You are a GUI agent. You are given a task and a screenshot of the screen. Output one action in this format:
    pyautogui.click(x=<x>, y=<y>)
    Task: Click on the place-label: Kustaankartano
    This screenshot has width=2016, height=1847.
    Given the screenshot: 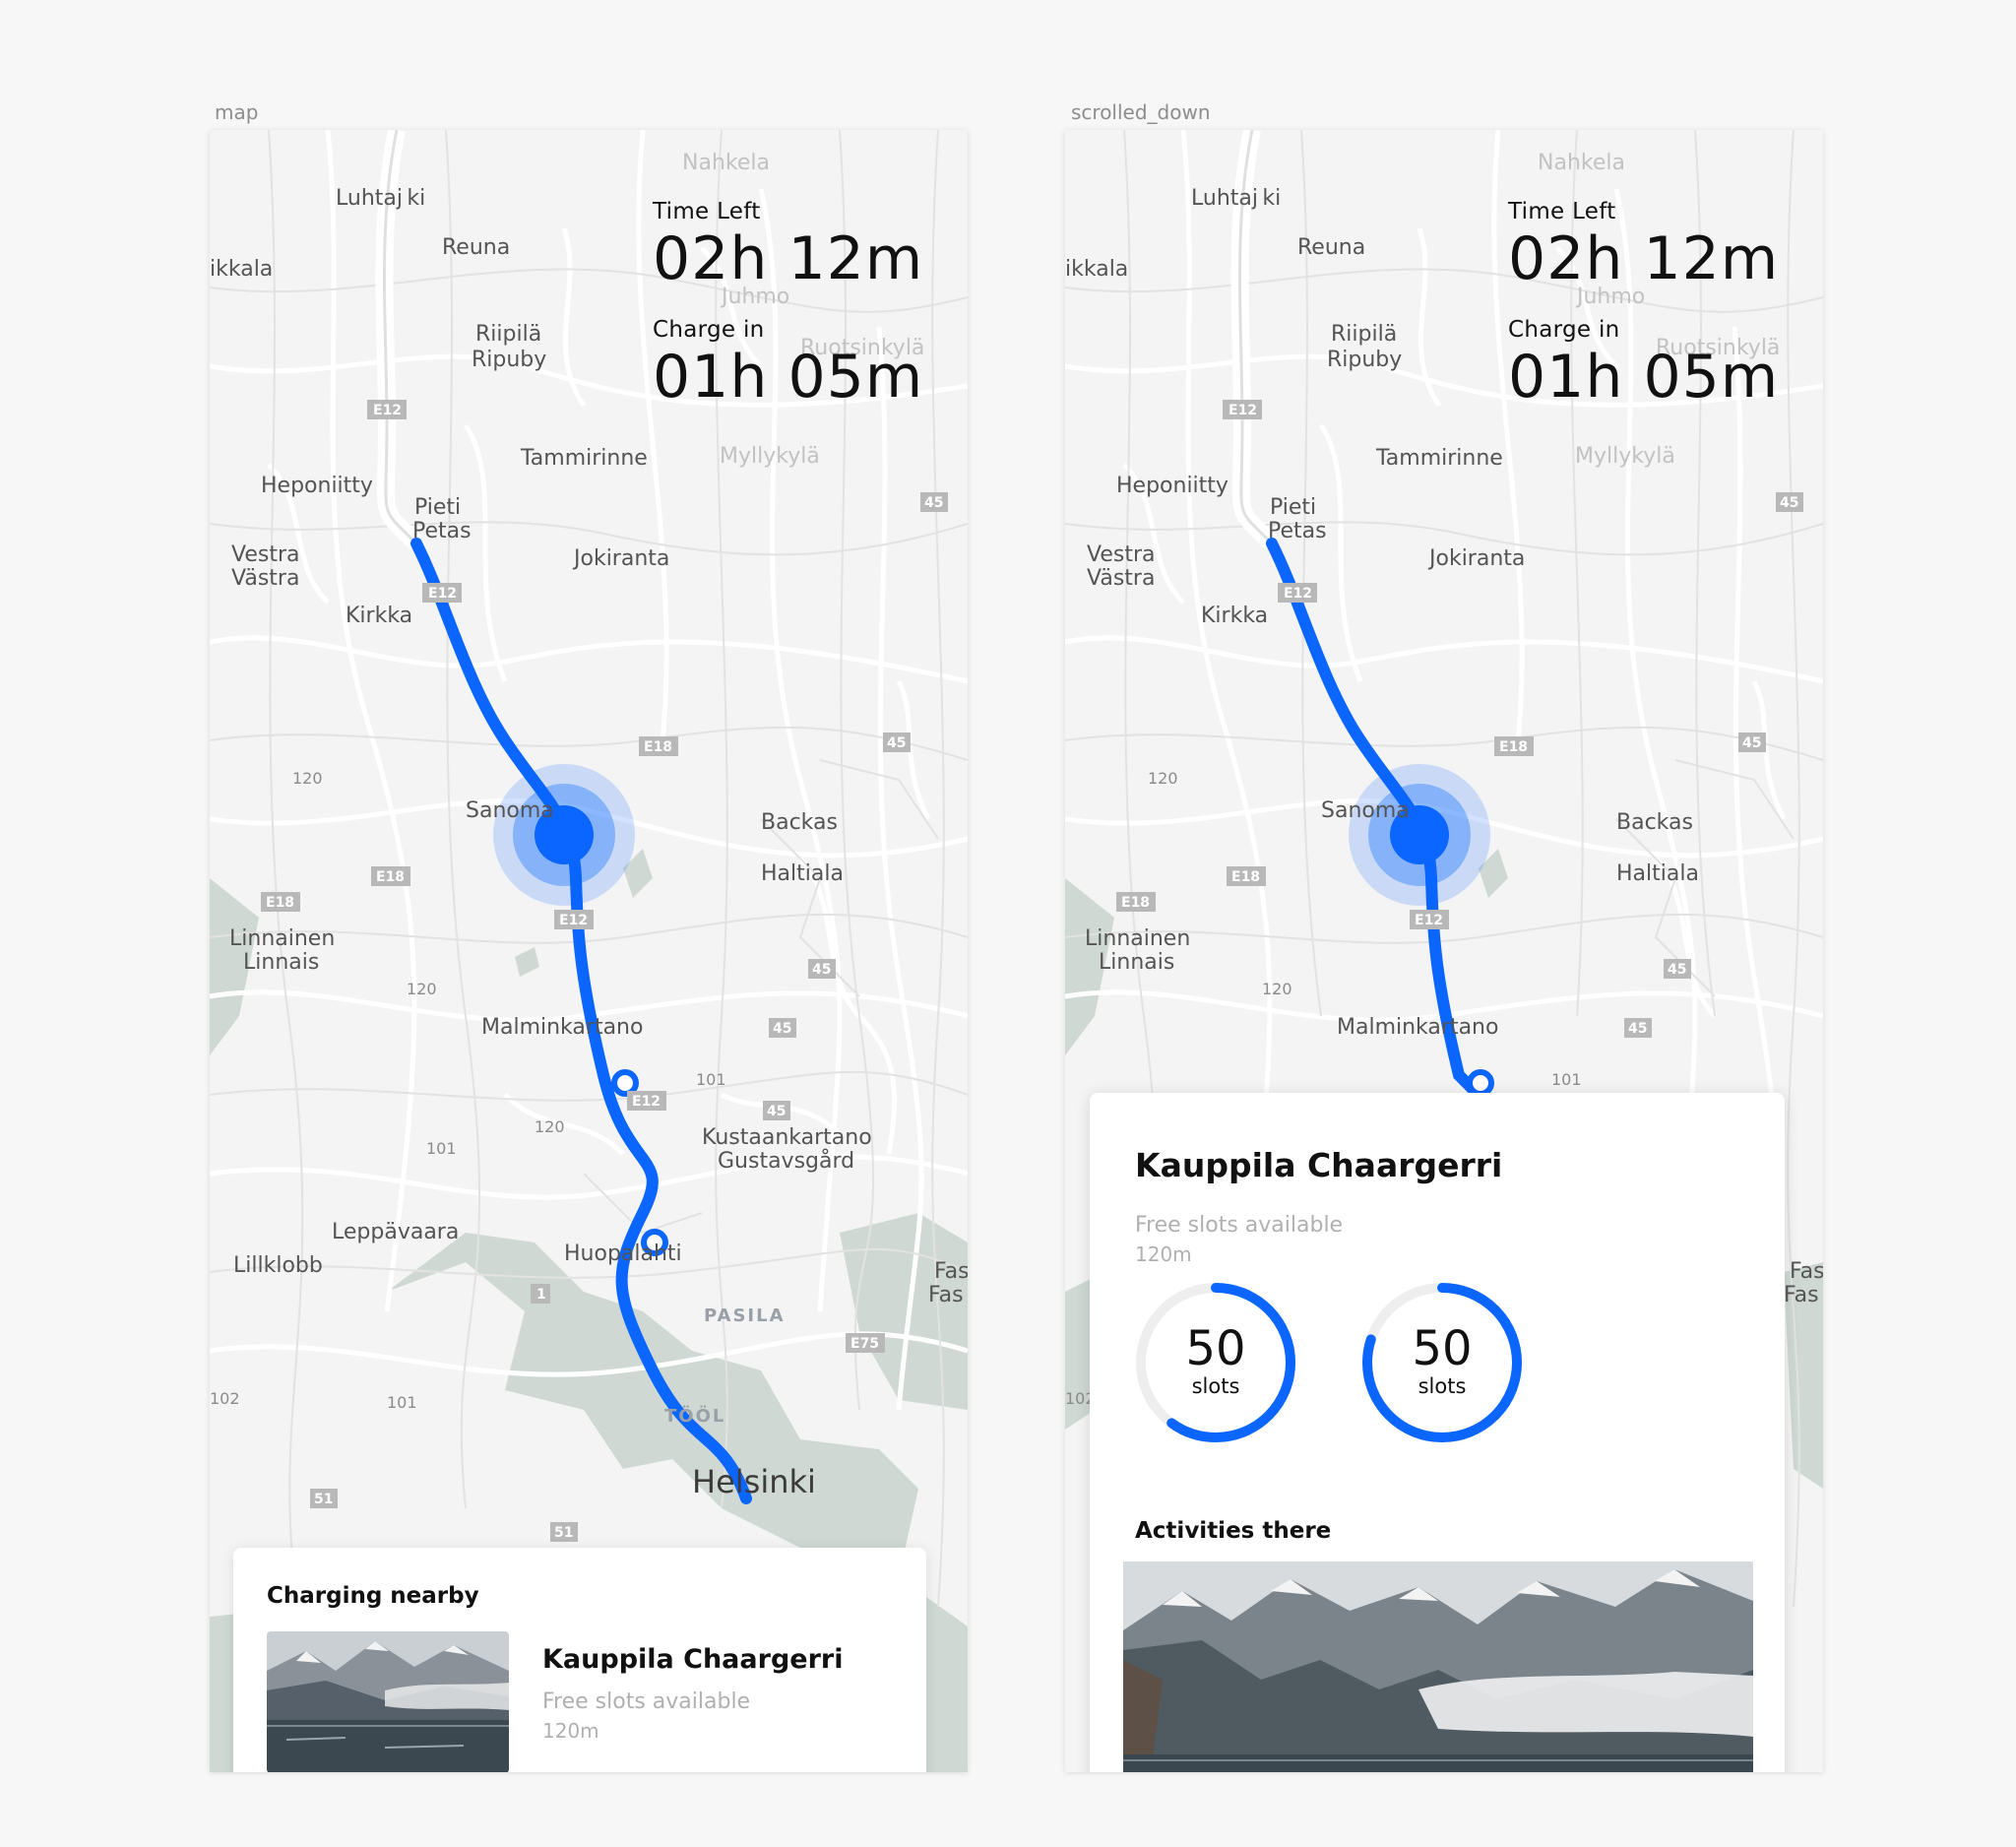 What is the action you would take?
    pyautogui.click(x=787, y=1137)
    